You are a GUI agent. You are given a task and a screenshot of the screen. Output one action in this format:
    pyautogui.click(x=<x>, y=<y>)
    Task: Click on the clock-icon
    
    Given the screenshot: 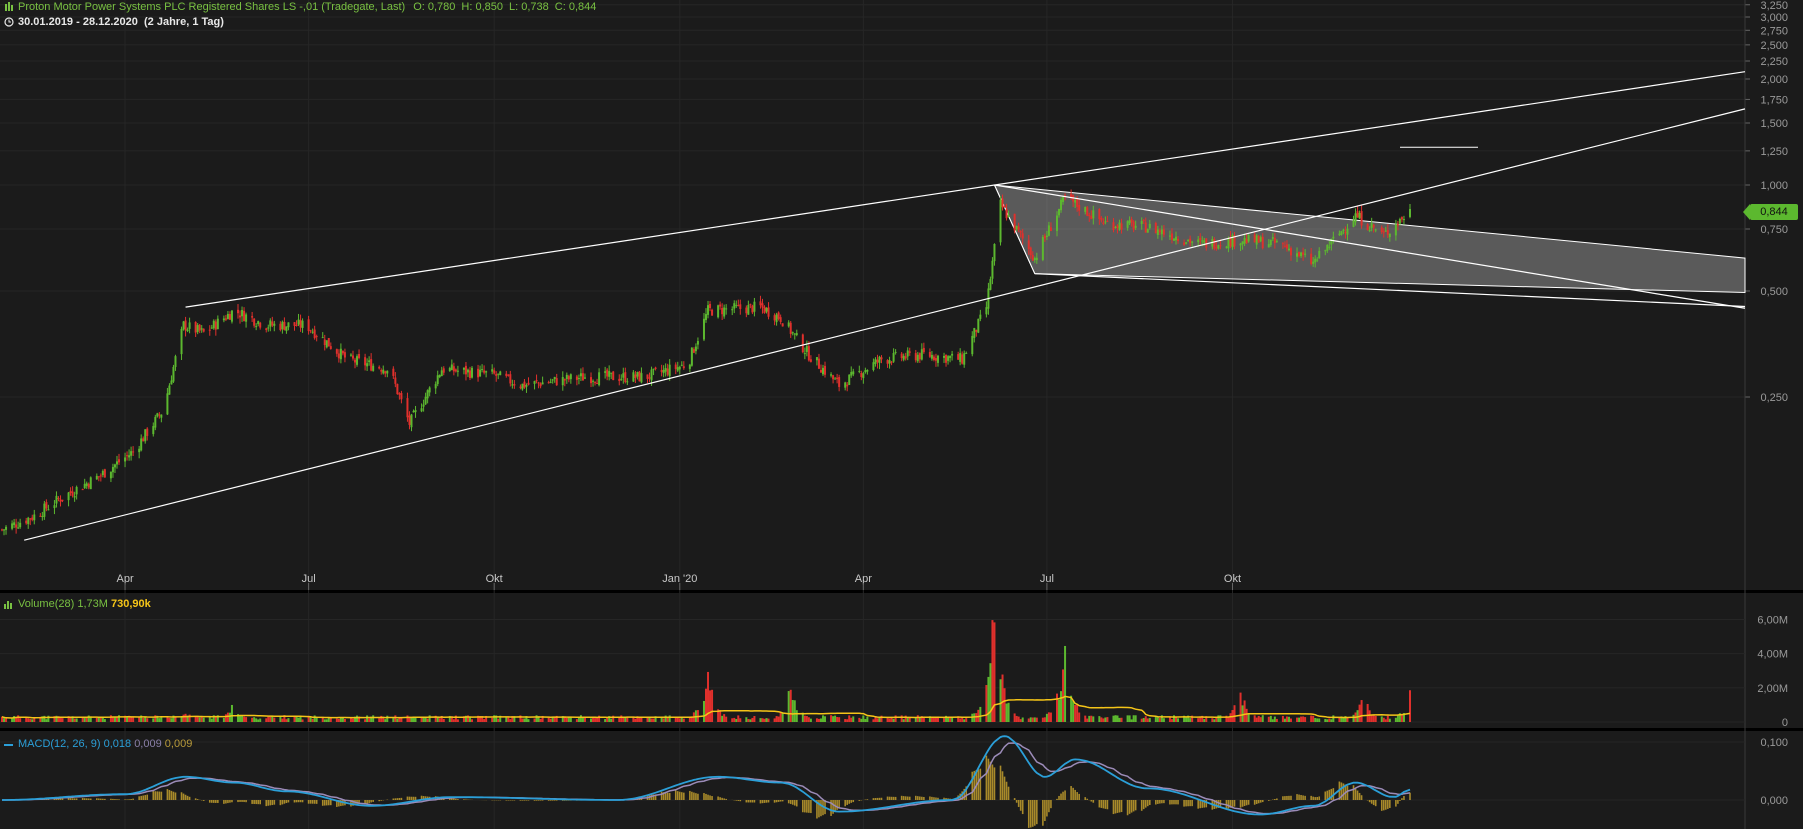 What is the action you would take?
    pyautogui.click(x=9, y=23)
    